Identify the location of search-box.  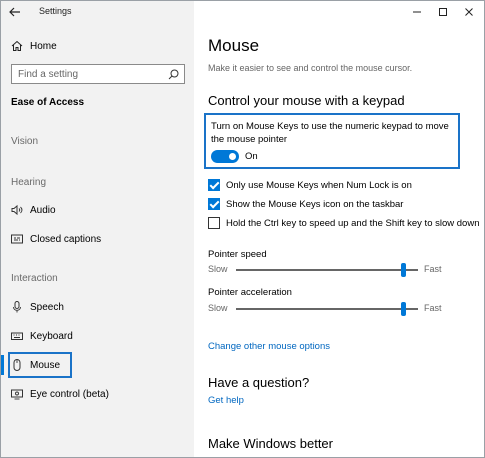
(98, 74).